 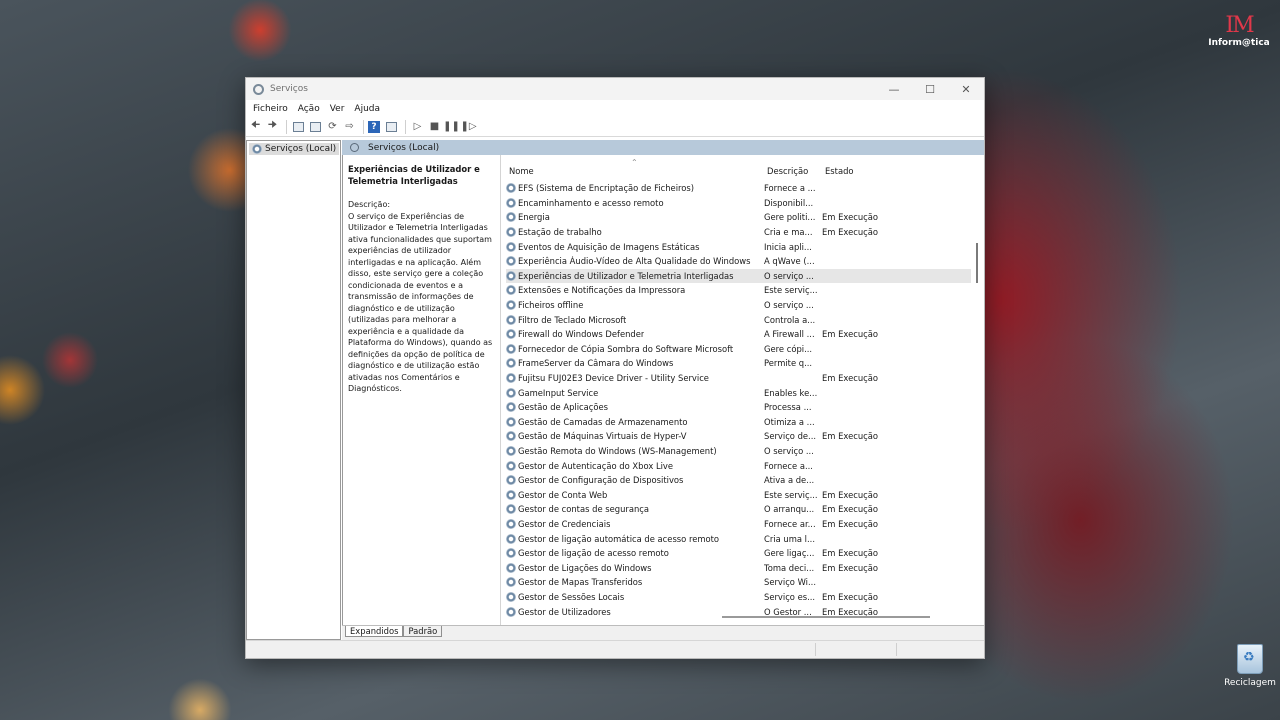 What do you see at coordinates (309, 109) in the screenshot?
I see `menu-acao: Ação` at bounding box center [309, 109].